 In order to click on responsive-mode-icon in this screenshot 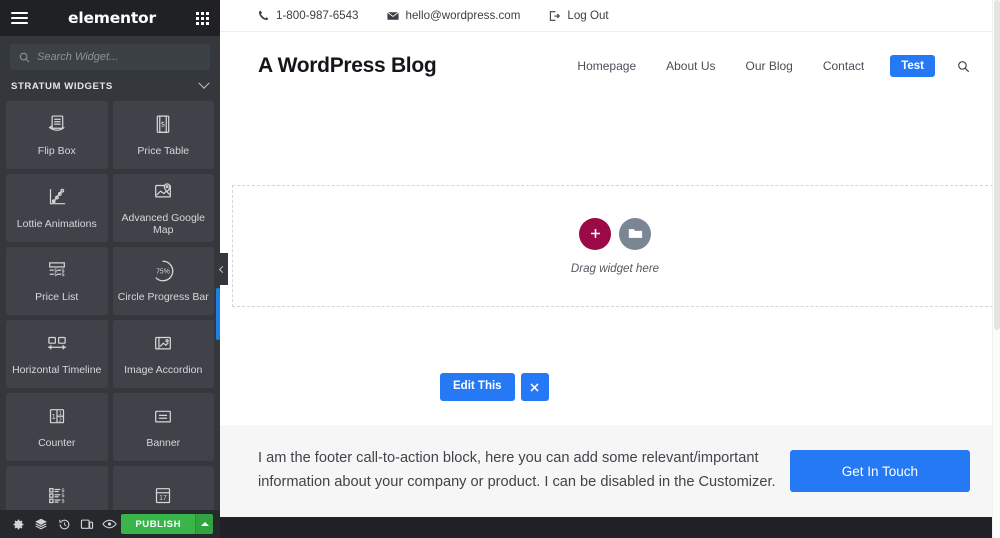, I will do `click(87, 524)`.